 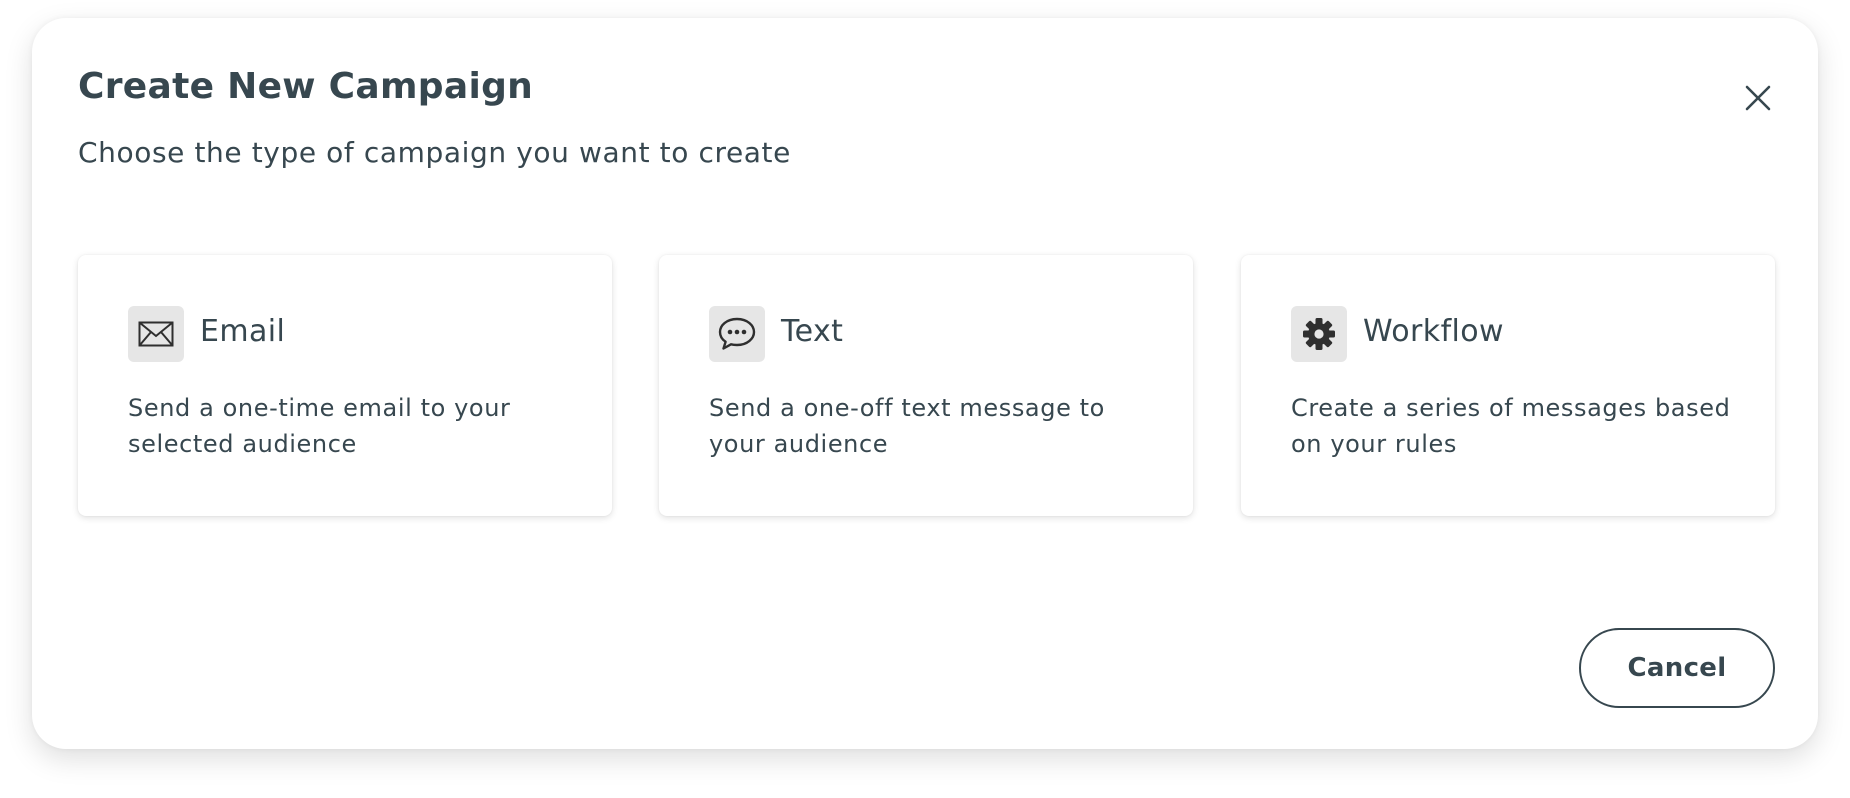 I want to click on campaign-option-title: Workflow, so click(x=1433, y=331).